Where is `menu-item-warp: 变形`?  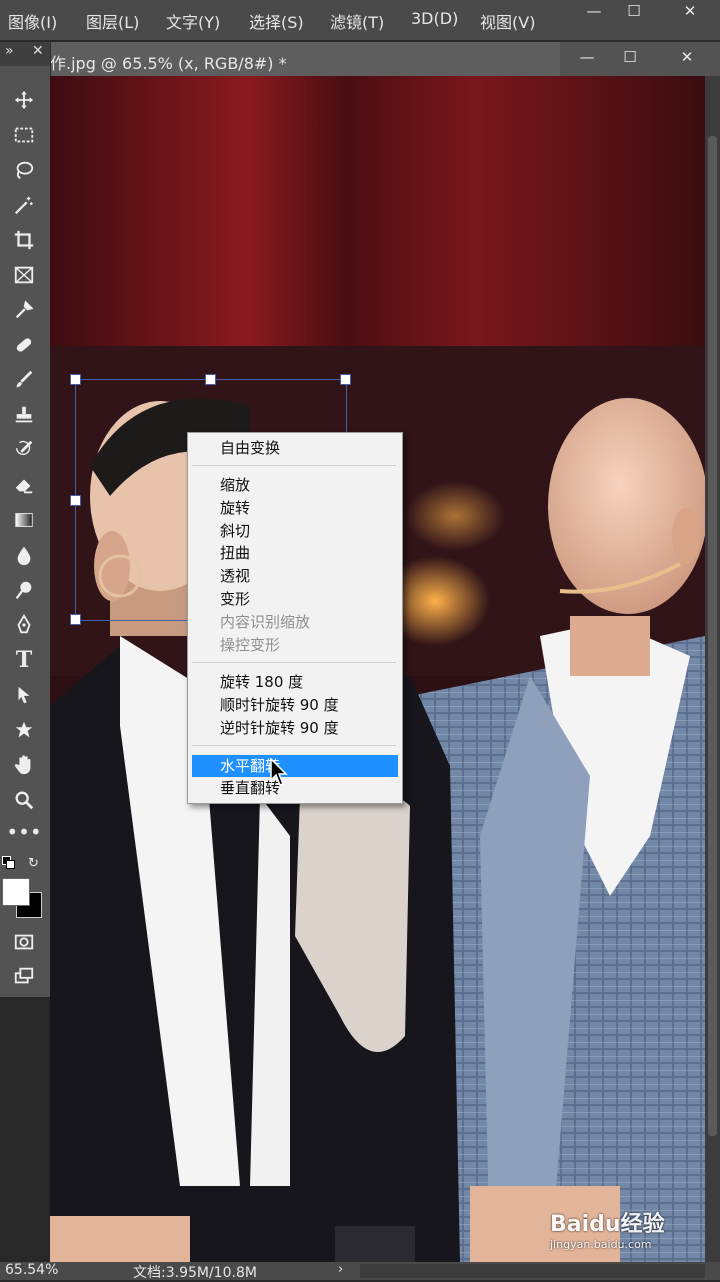
menu-item-warp: 变形 is located at coordinates (235, 599).